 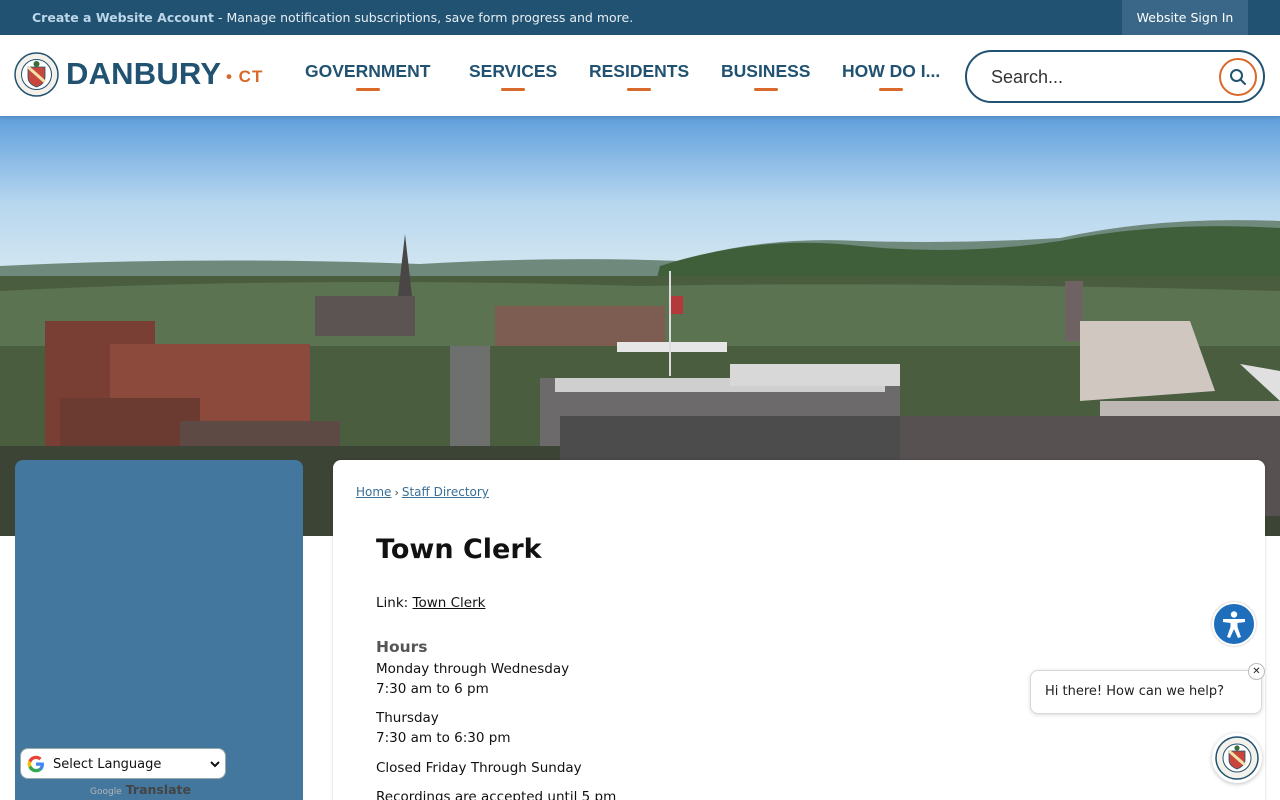 What do you see at coordinates (35, 764) in the screenshot?
I see `google-g-icon` at bounding box center [35, 764].